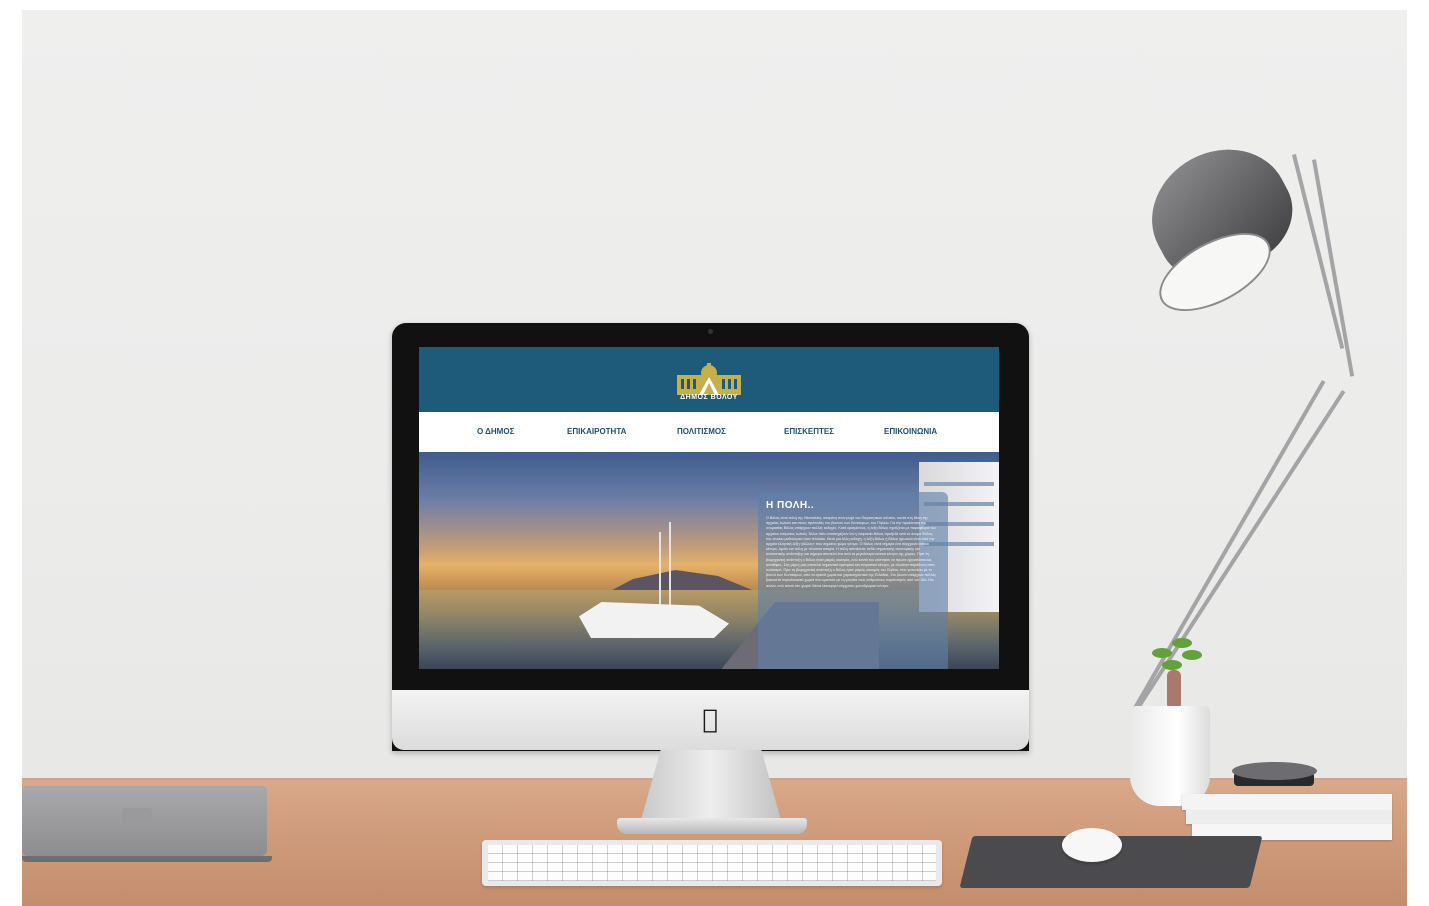 Image resolution: width=1429 pixels, height=906 pixels. I want to click on lamp-base, so click(1274, 771).